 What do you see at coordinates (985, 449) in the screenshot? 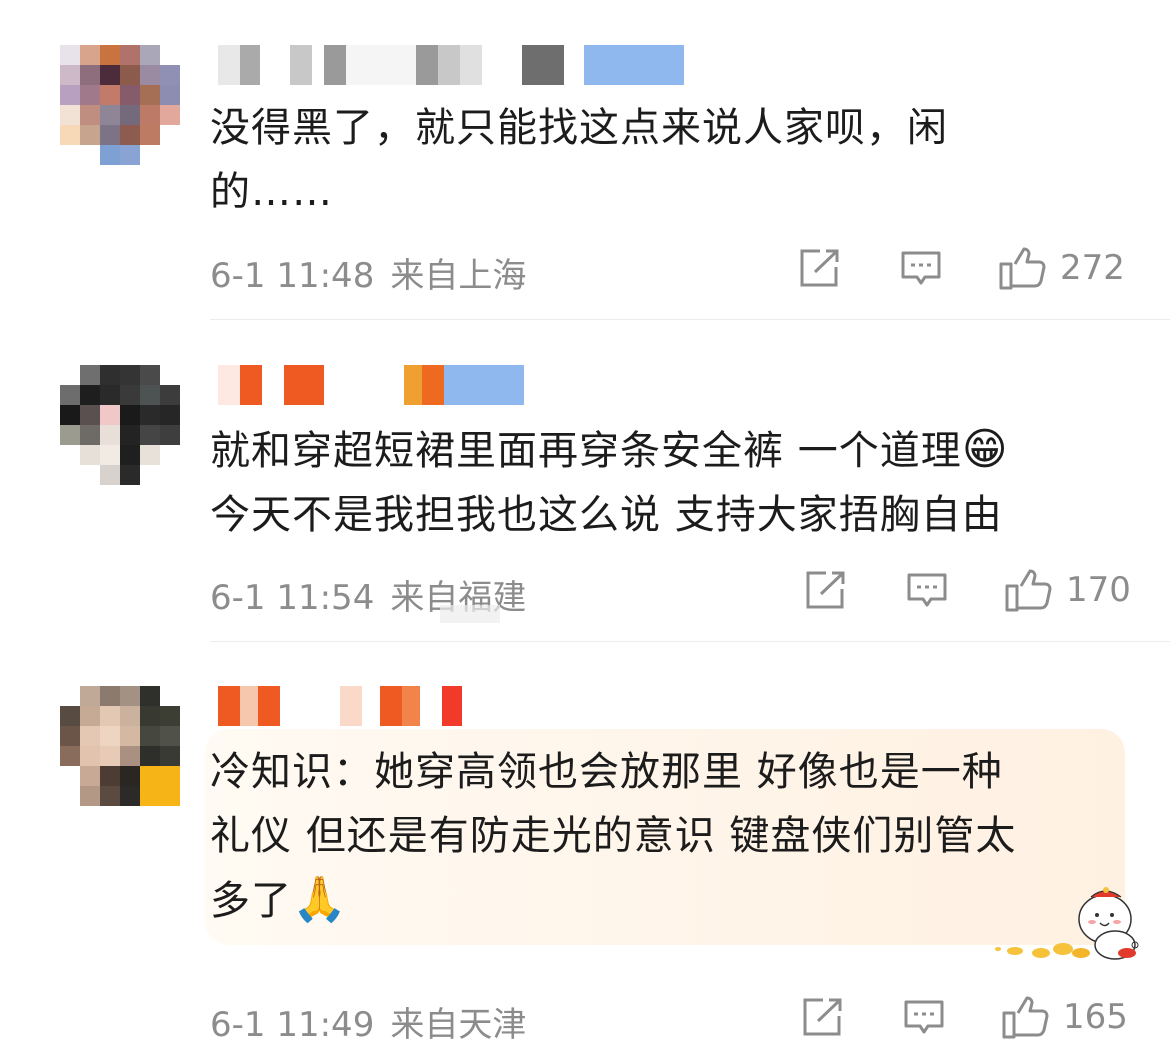
I see `grin-emoji: 😁` at bounding box center [985, 449].